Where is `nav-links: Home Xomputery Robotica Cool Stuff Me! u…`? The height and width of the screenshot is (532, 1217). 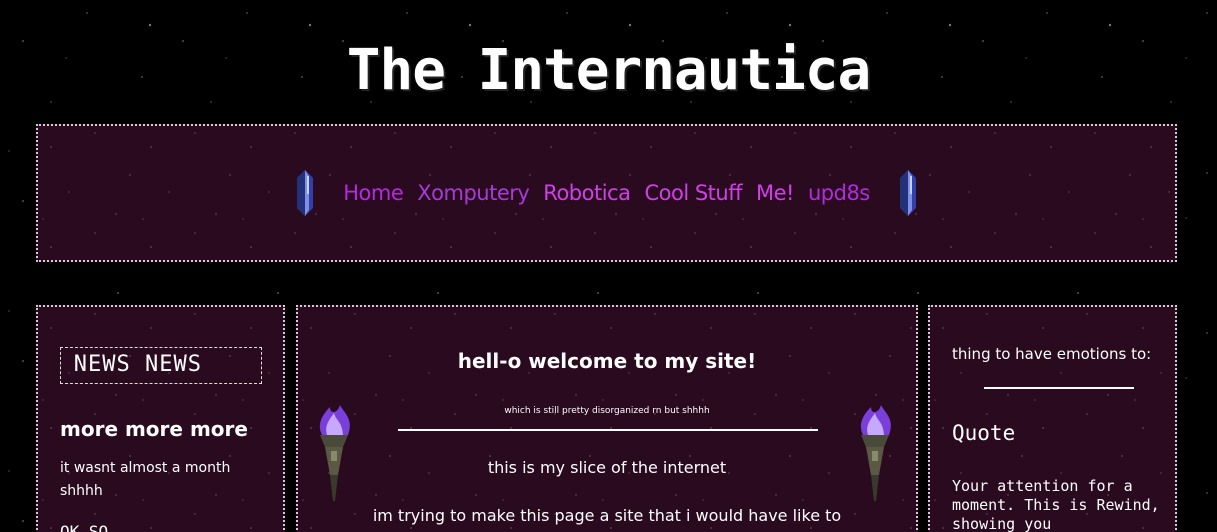
nav-links: Home Xomputery Robotica Cool Stuff Me! u… is located at coordinates (606, 193).